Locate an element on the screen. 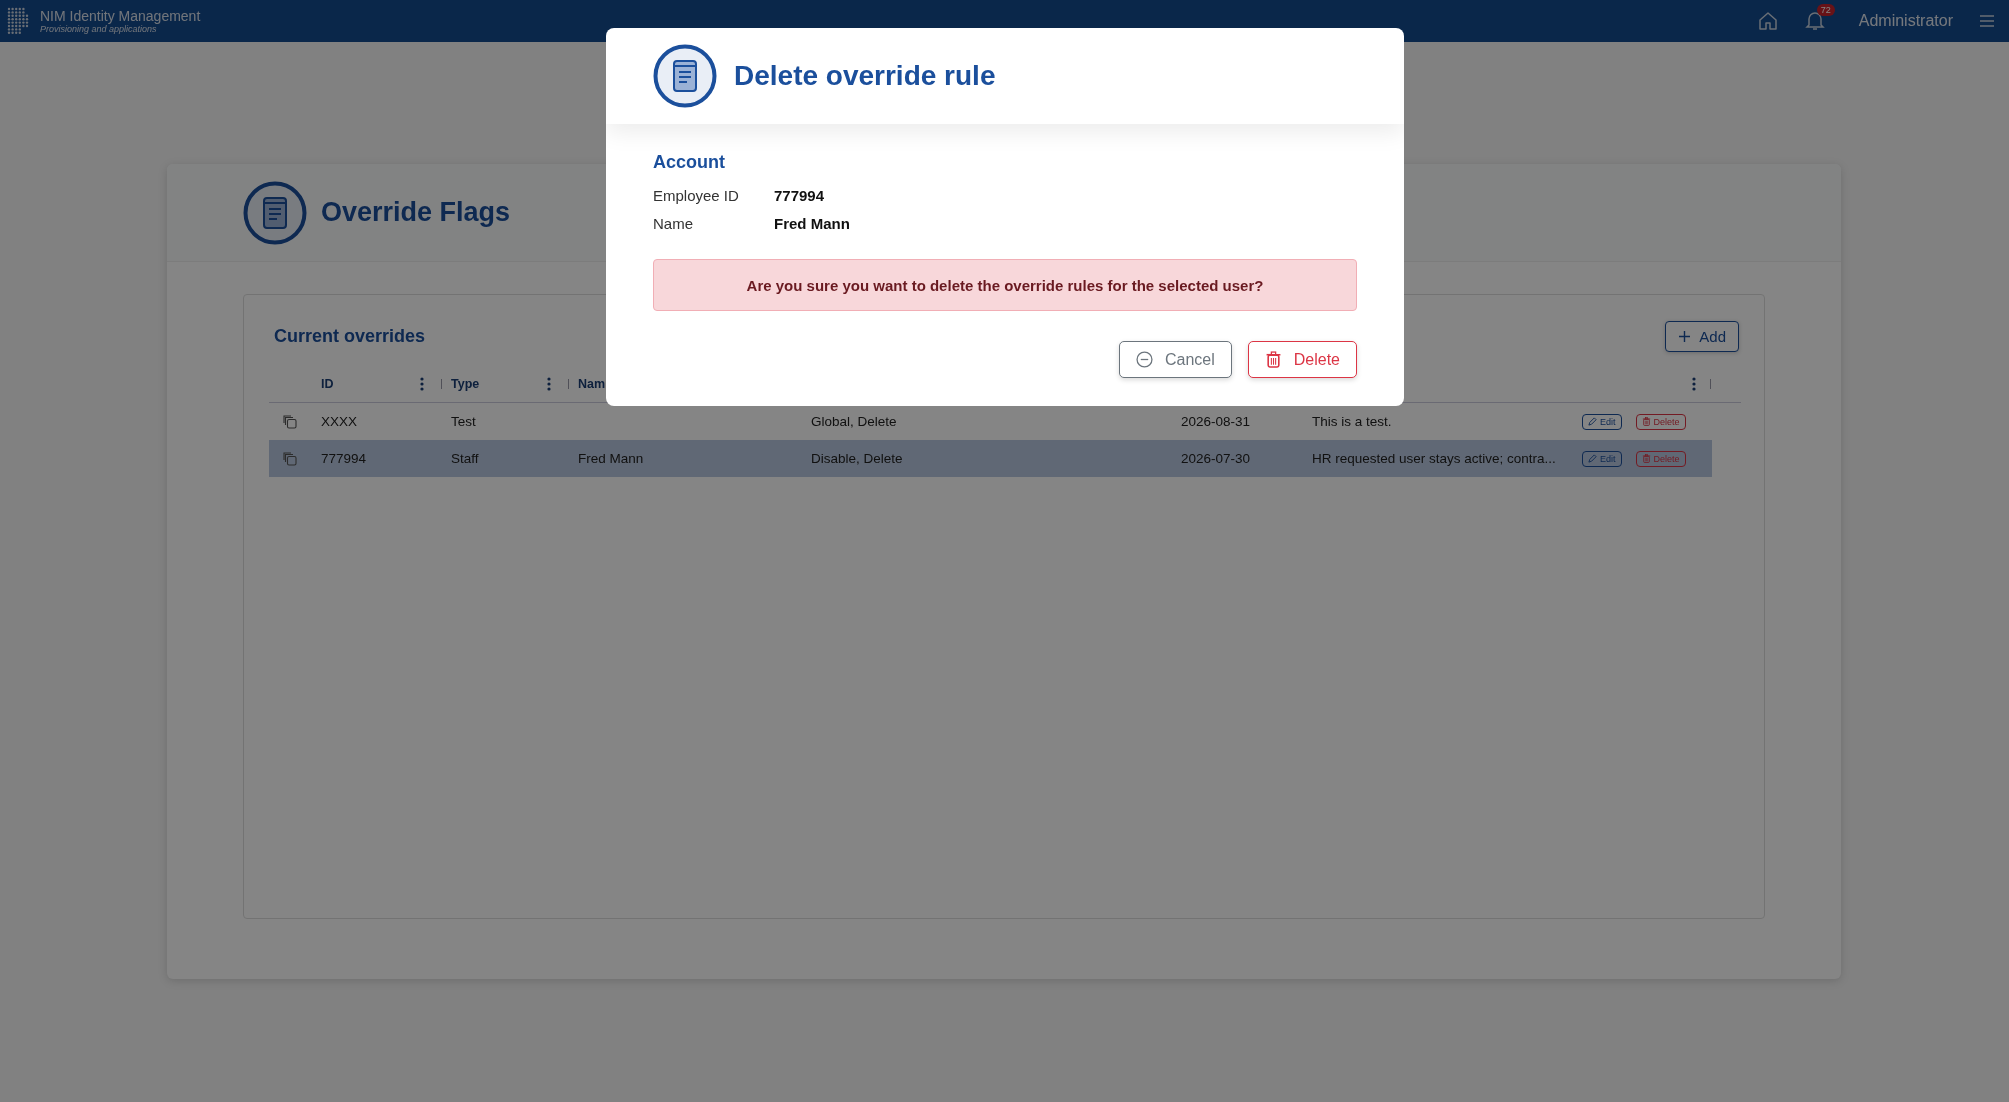 The width and height of the screenshot is (2009, 1102). table-cell-text: Test is located at coordinates (464, 421).